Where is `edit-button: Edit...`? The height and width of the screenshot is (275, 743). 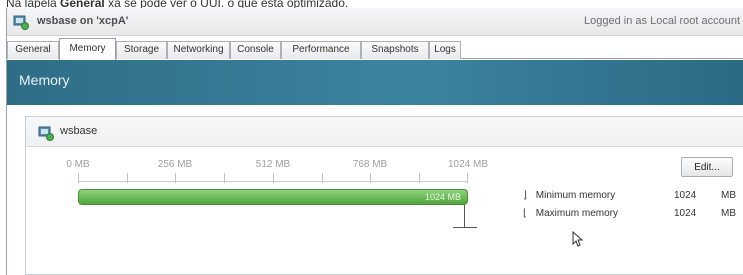 edit-button: Edit... is located at coordinates (707, 167).